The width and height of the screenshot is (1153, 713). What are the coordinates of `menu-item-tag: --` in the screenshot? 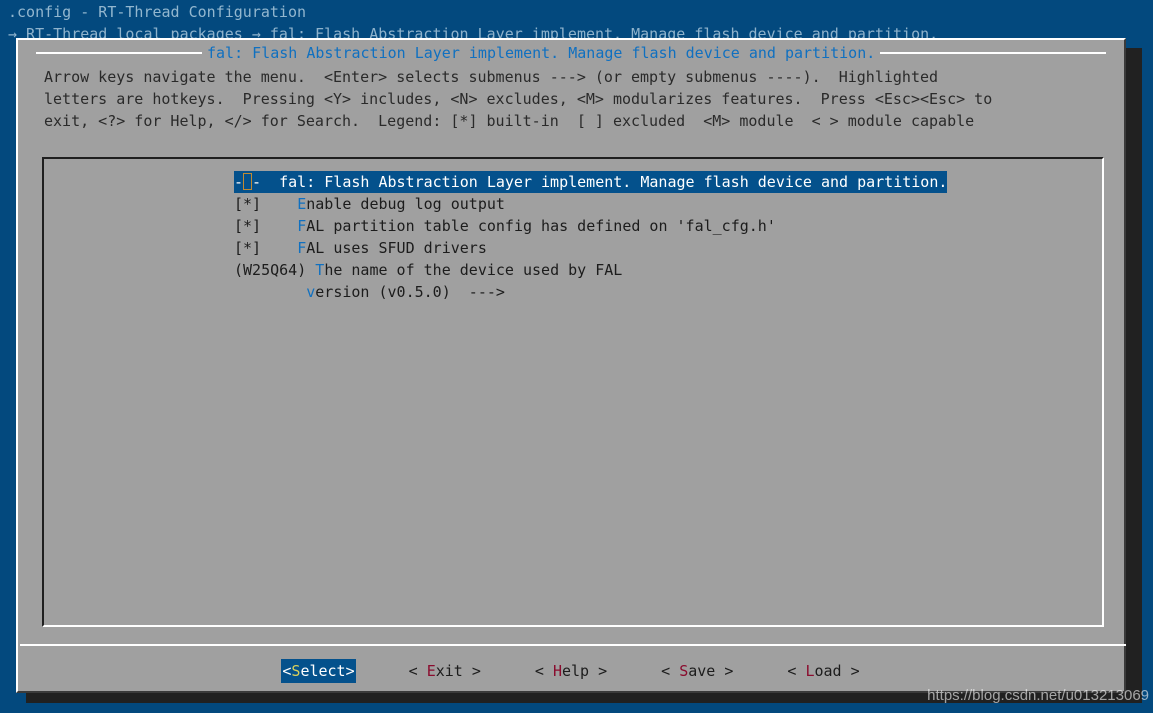 It's located at (248, 182).